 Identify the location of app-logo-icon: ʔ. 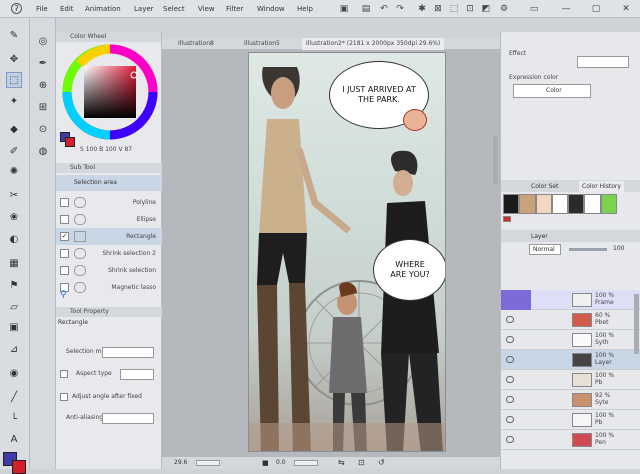
(16, 8).